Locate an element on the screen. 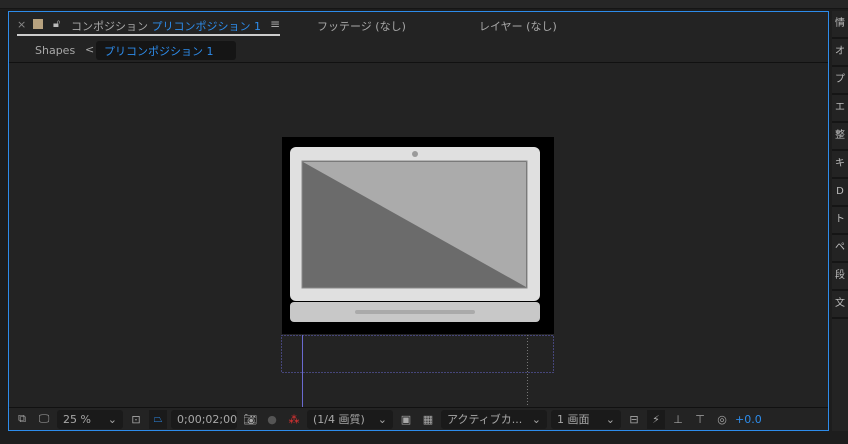 The height and width of the screenshot is (444, 848). side-item: ペ is located at coordinates (840, 249).